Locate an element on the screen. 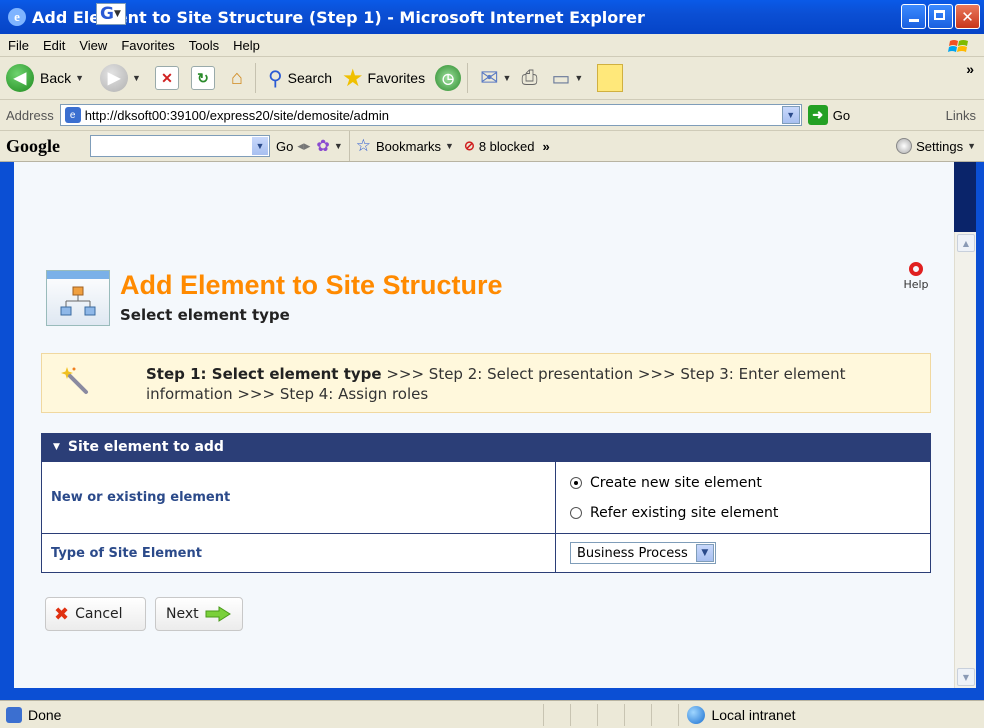 The image size is (984, 728). panel-heading: Site element to add is located at coordinates (145, 447).